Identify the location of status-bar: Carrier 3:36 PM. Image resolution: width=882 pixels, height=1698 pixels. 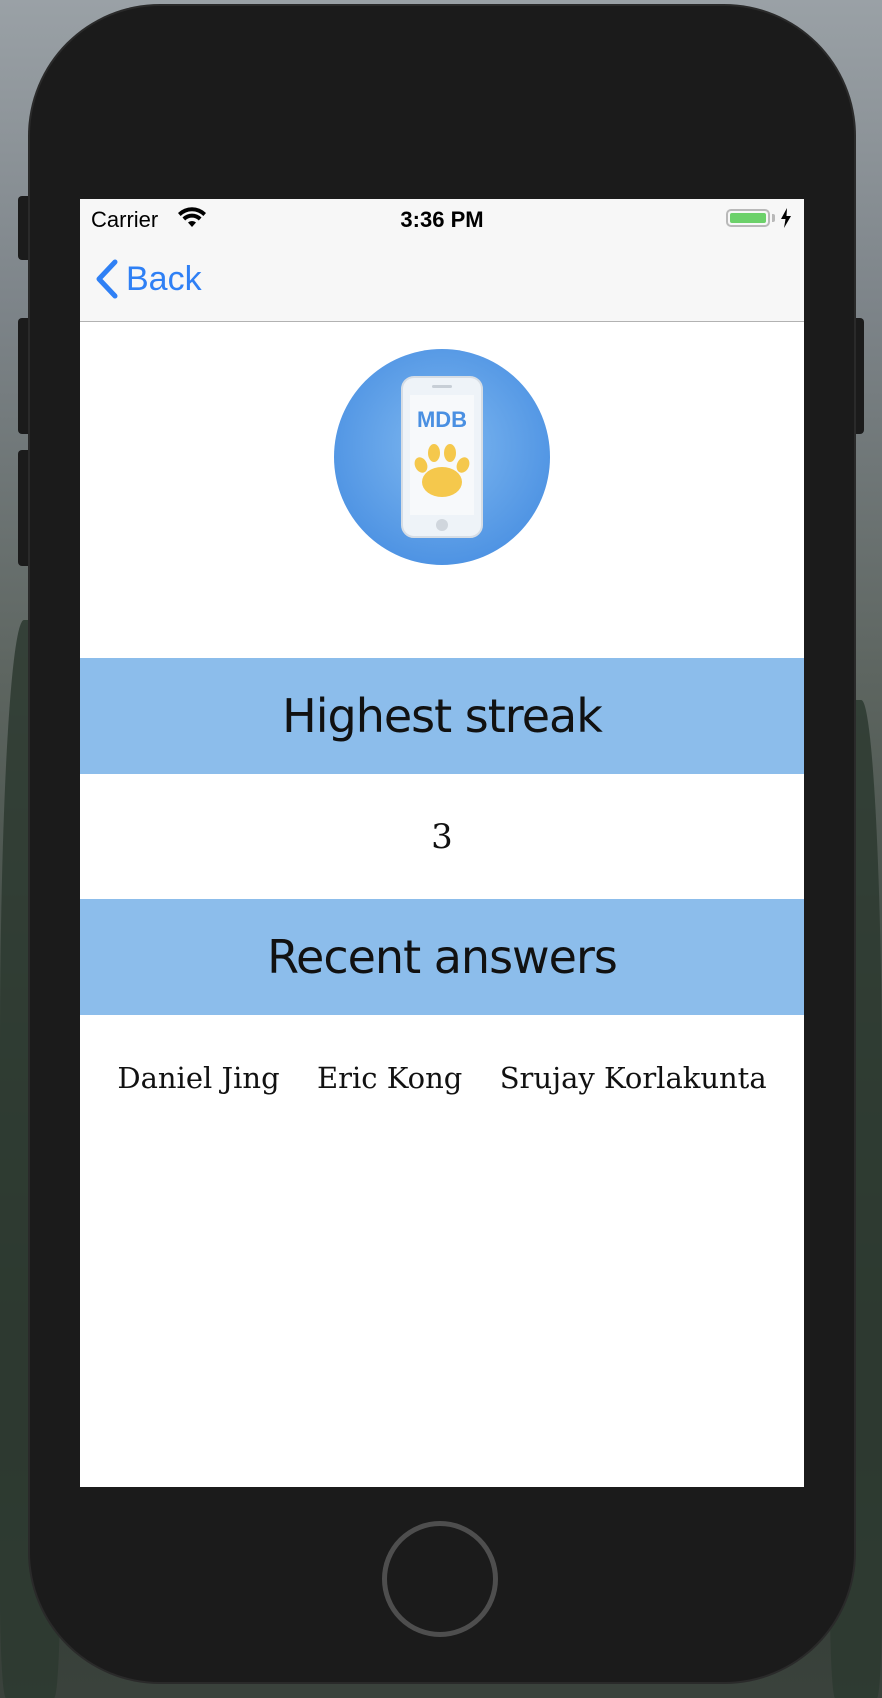
(442, 219).